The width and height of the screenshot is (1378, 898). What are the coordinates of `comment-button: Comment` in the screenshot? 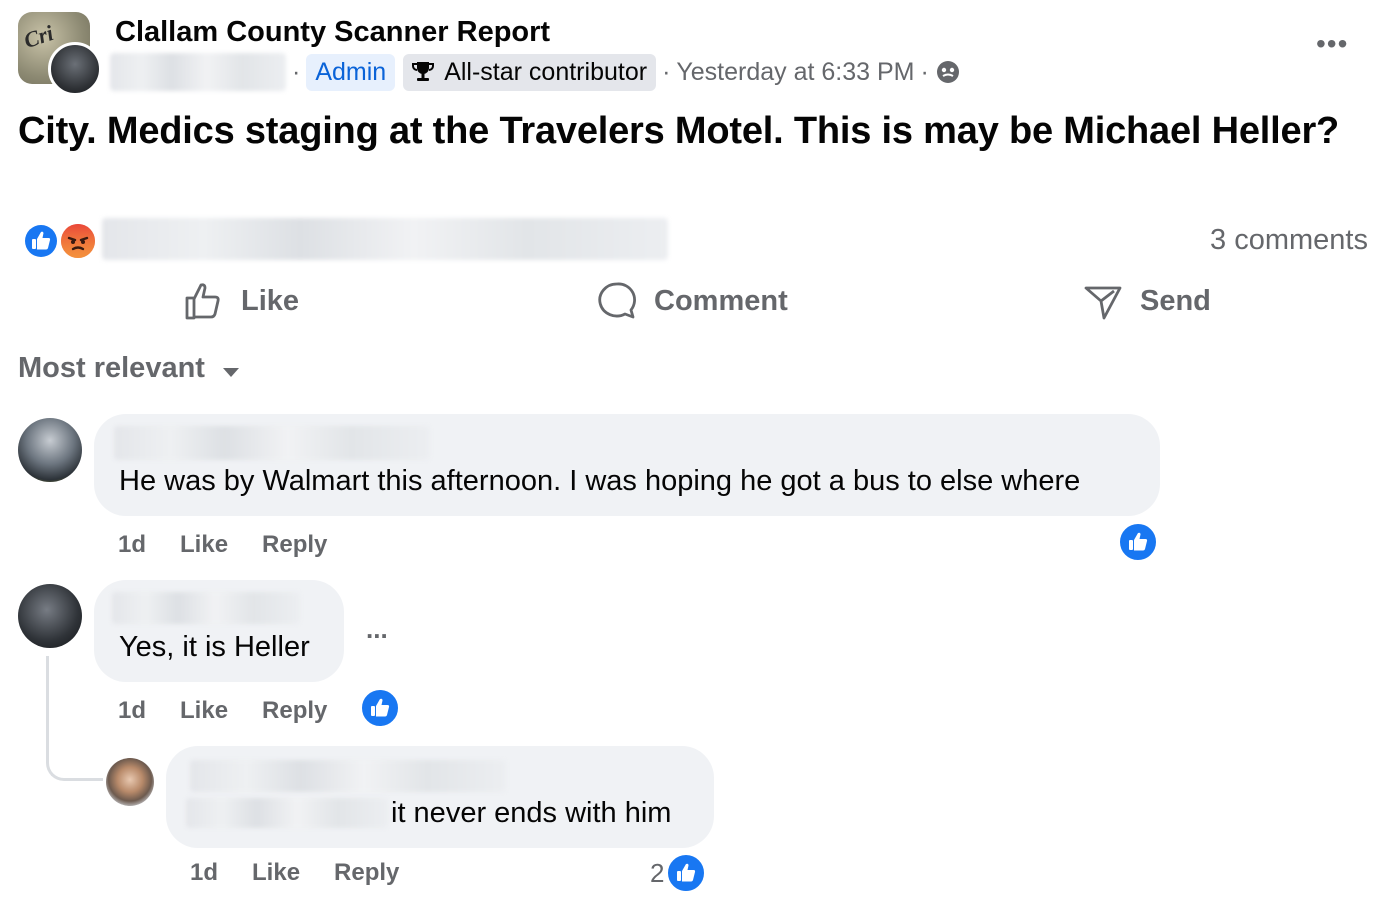 It's located at (692, 301).